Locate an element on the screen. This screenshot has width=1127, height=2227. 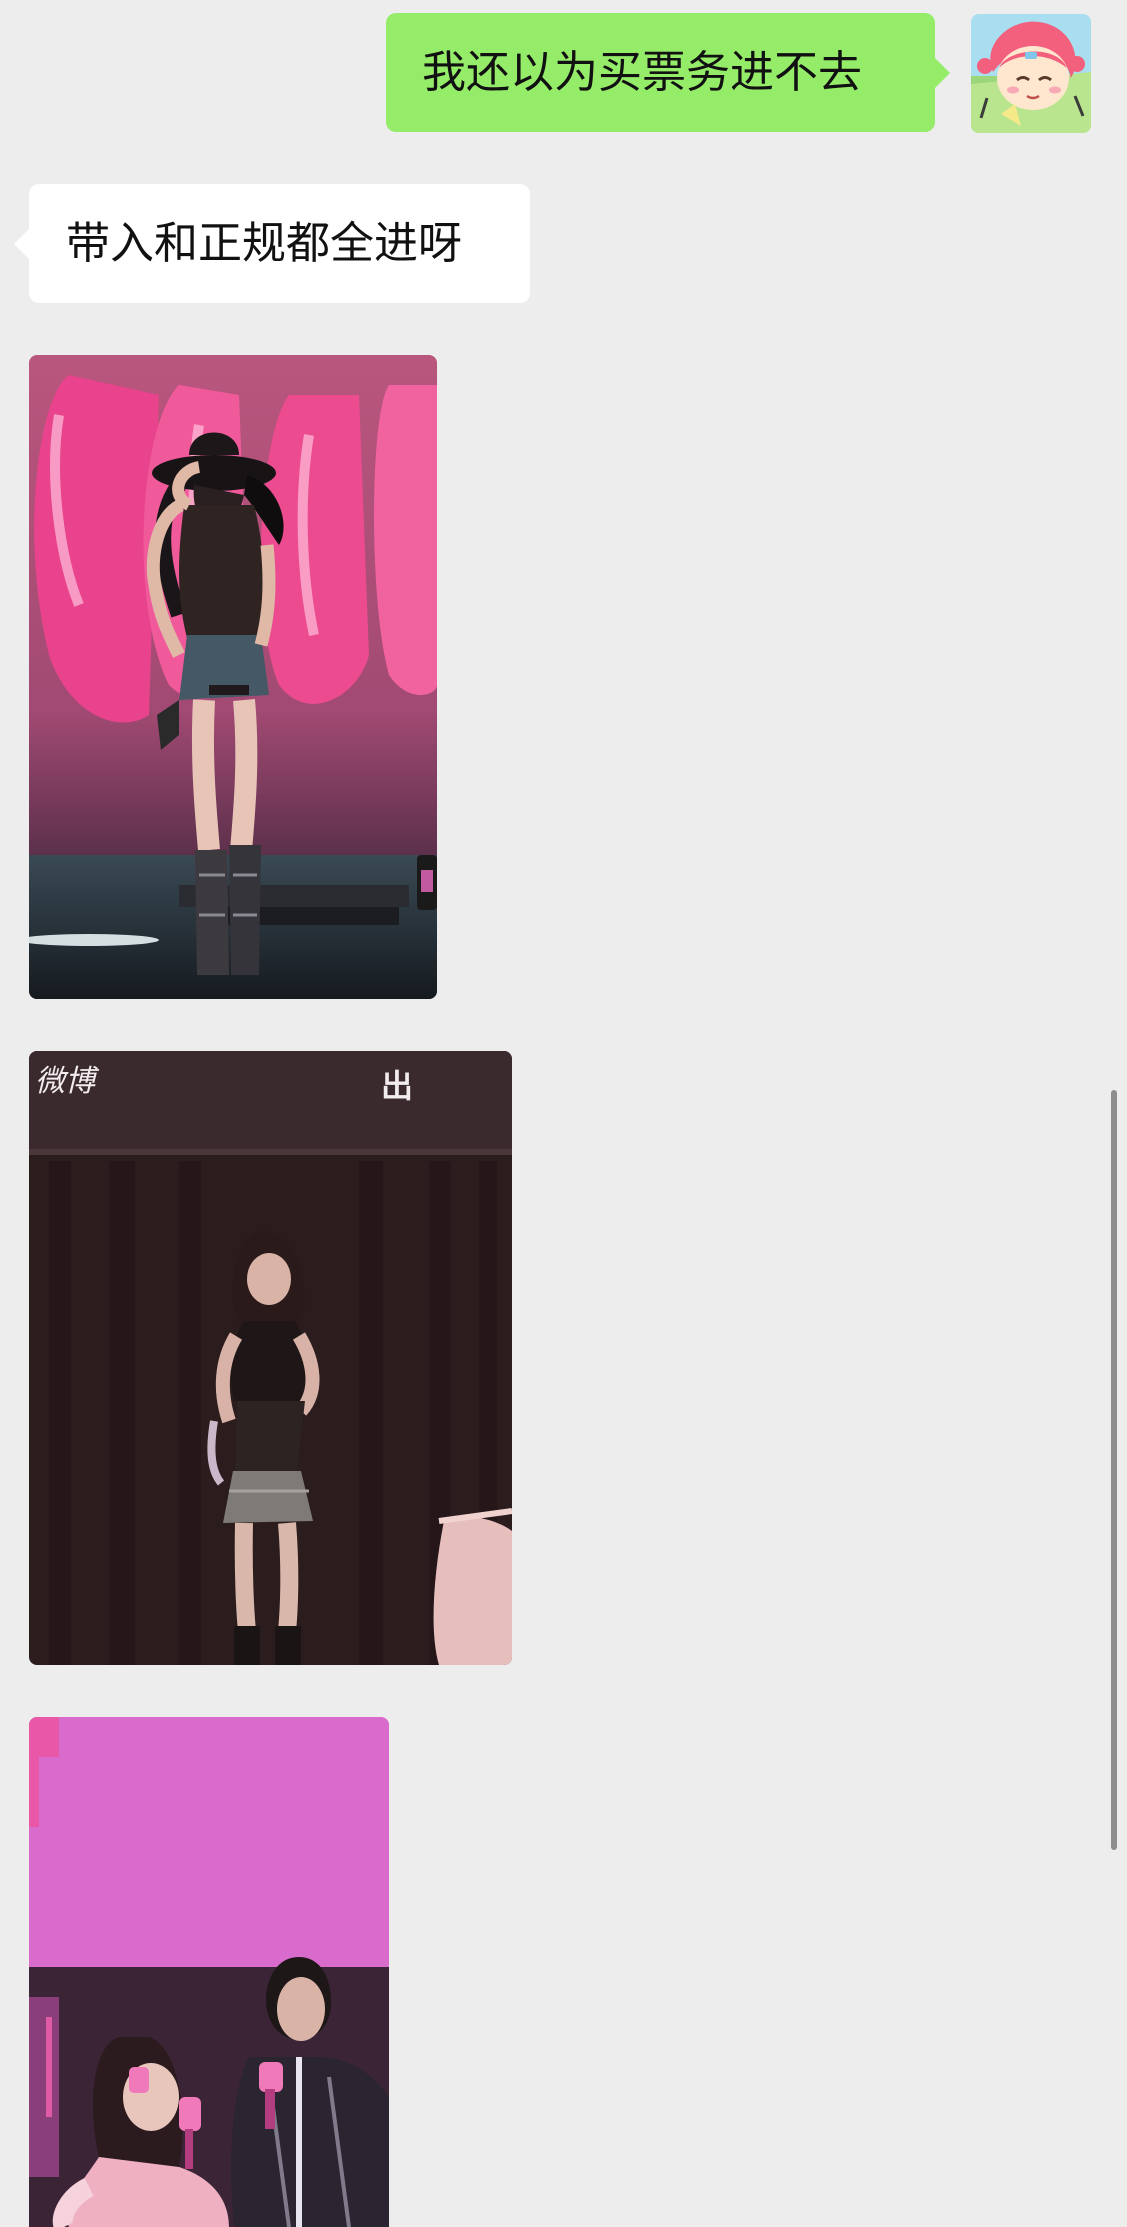
weibo-watermark-text: 微博 is located at coordinates (67, 1081).